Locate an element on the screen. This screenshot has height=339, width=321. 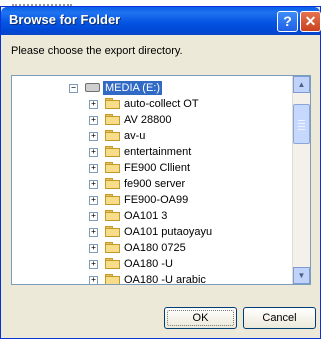
tree-item-label: FE900 Cllient is located at coordinates (157, 168).